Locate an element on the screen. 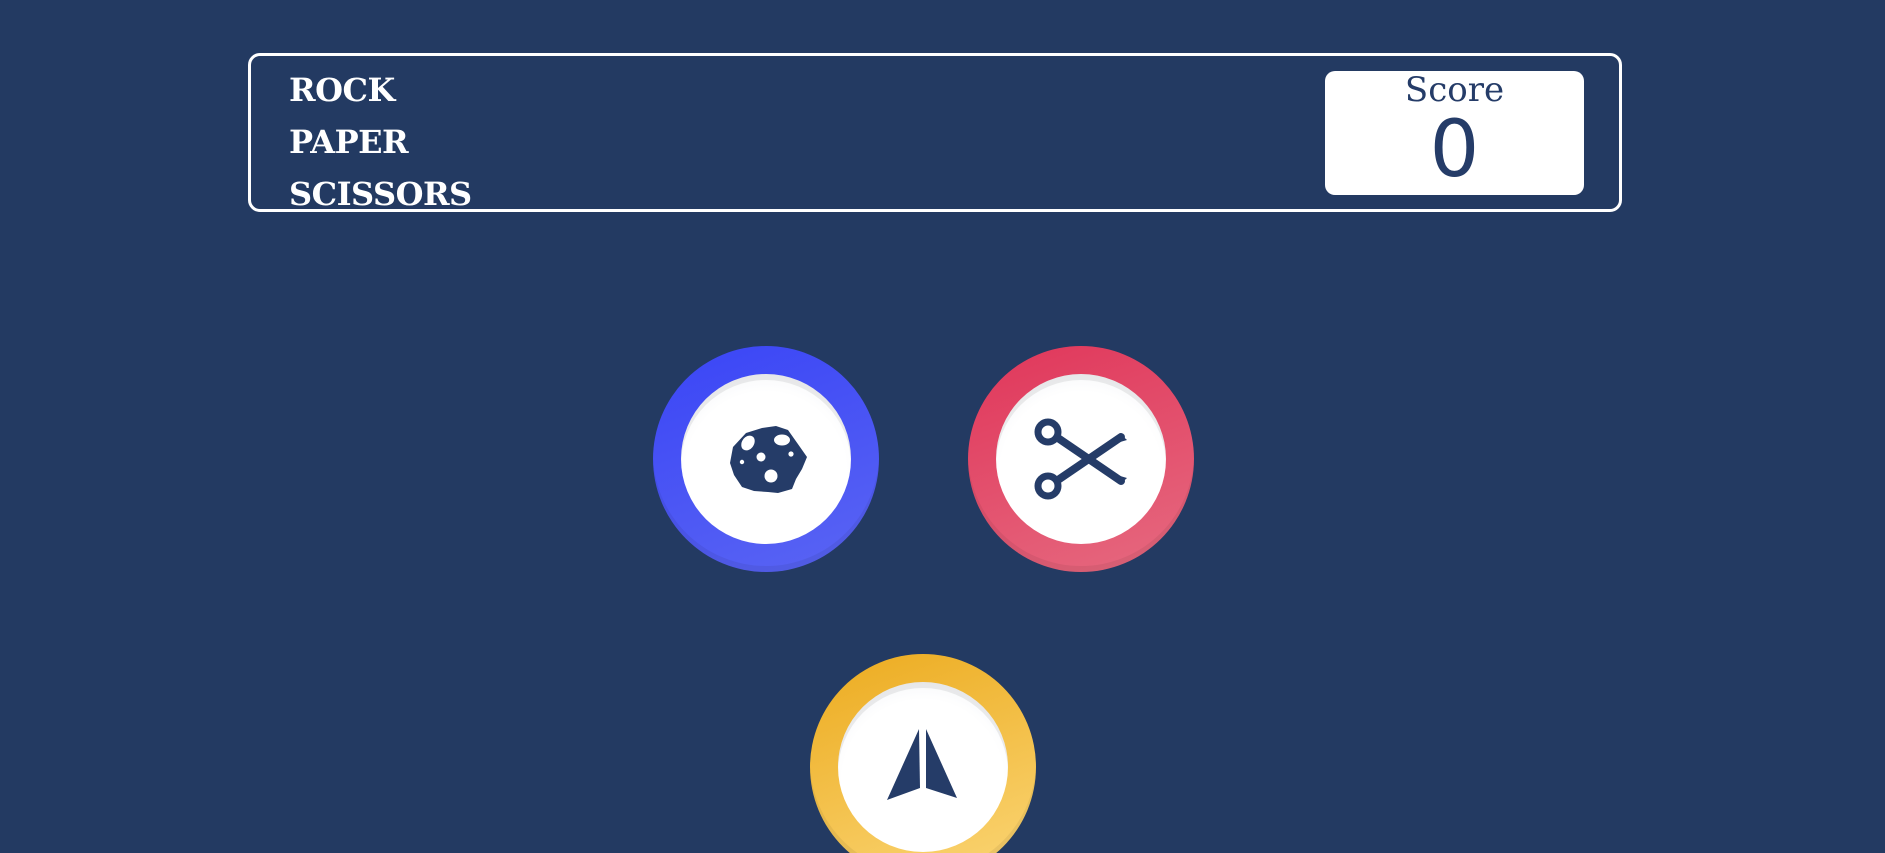 The width and height of the screenshot is (1885, 853). rock-choice-inner is located at coordinates (766, 459).